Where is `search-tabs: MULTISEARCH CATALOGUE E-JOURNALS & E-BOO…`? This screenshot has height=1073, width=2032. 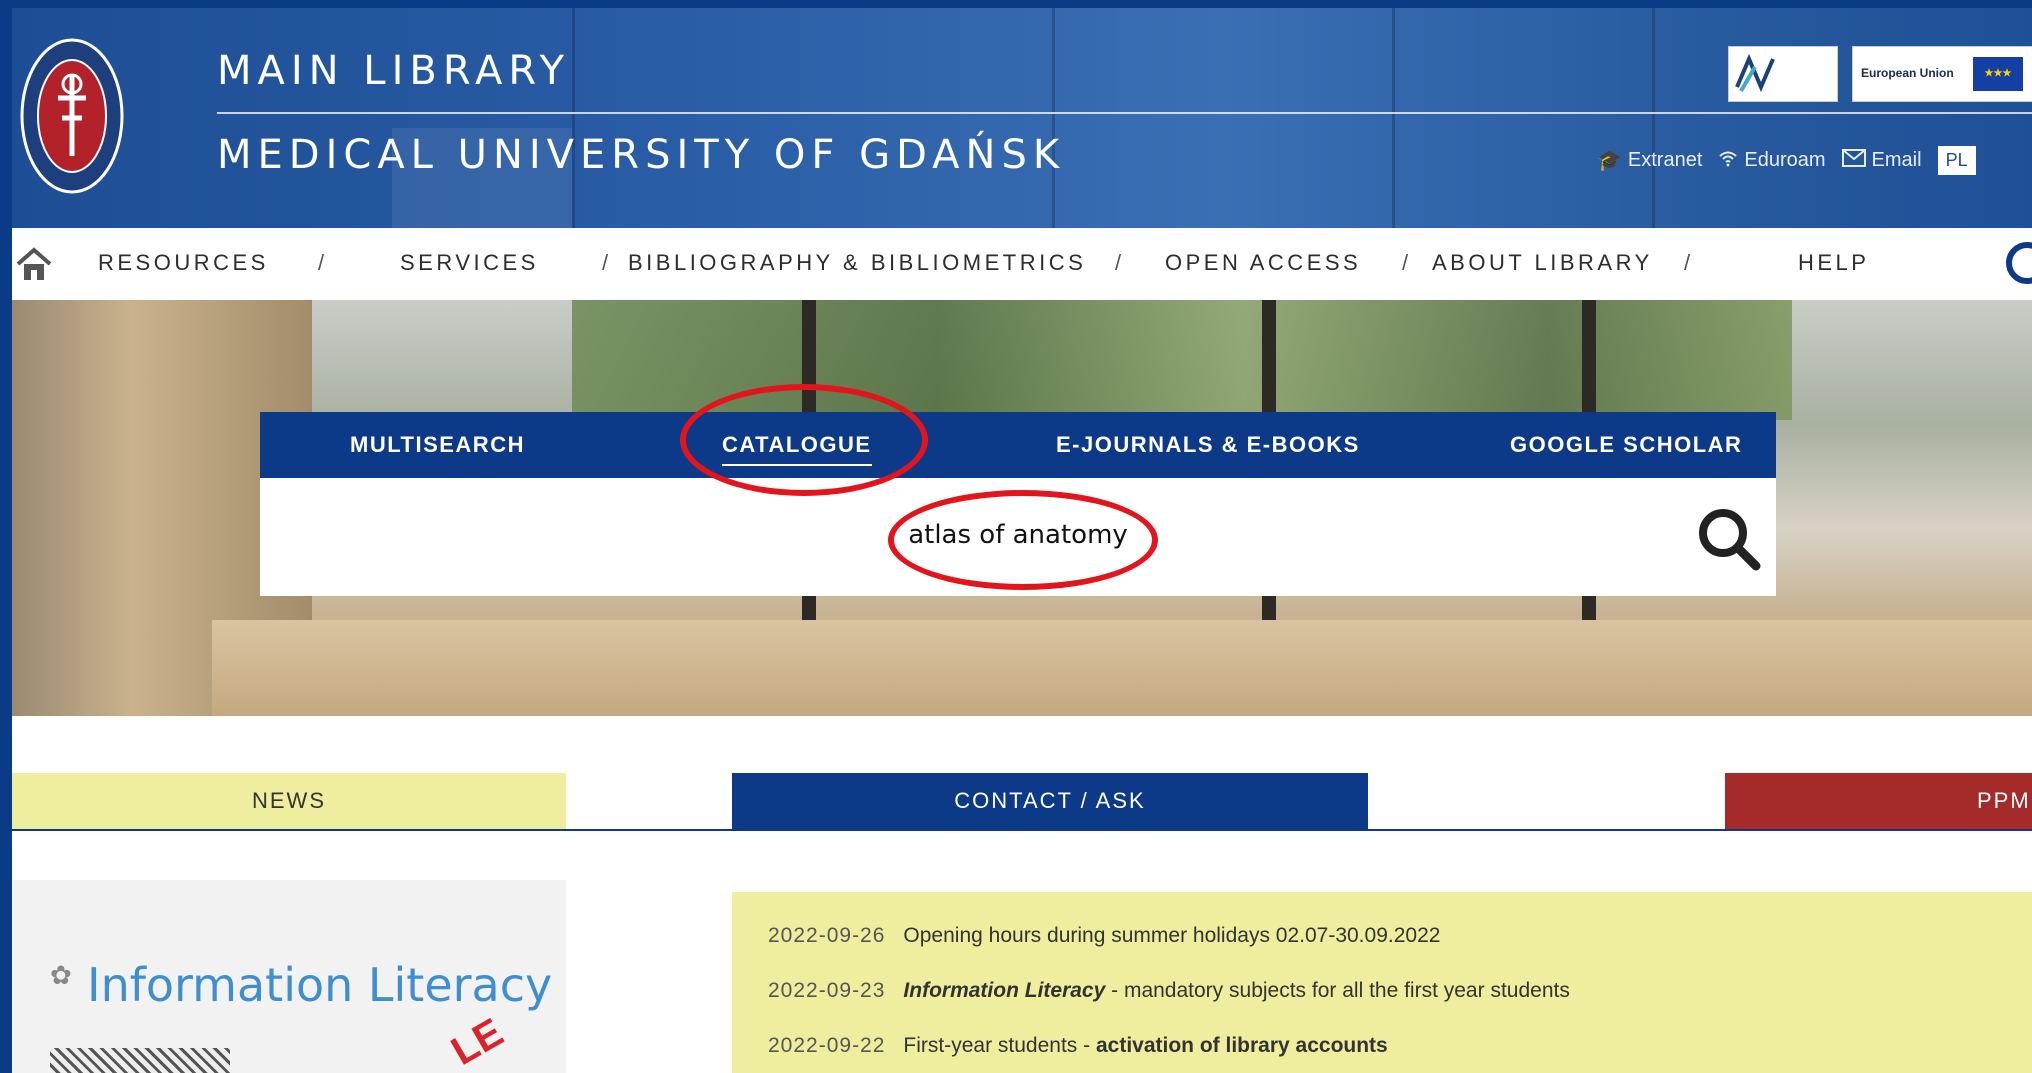
search-tabs: MULTISEARCH CATALOGUE E-JOURNALS & E-BOO… is located at coordinates (1018, 445).